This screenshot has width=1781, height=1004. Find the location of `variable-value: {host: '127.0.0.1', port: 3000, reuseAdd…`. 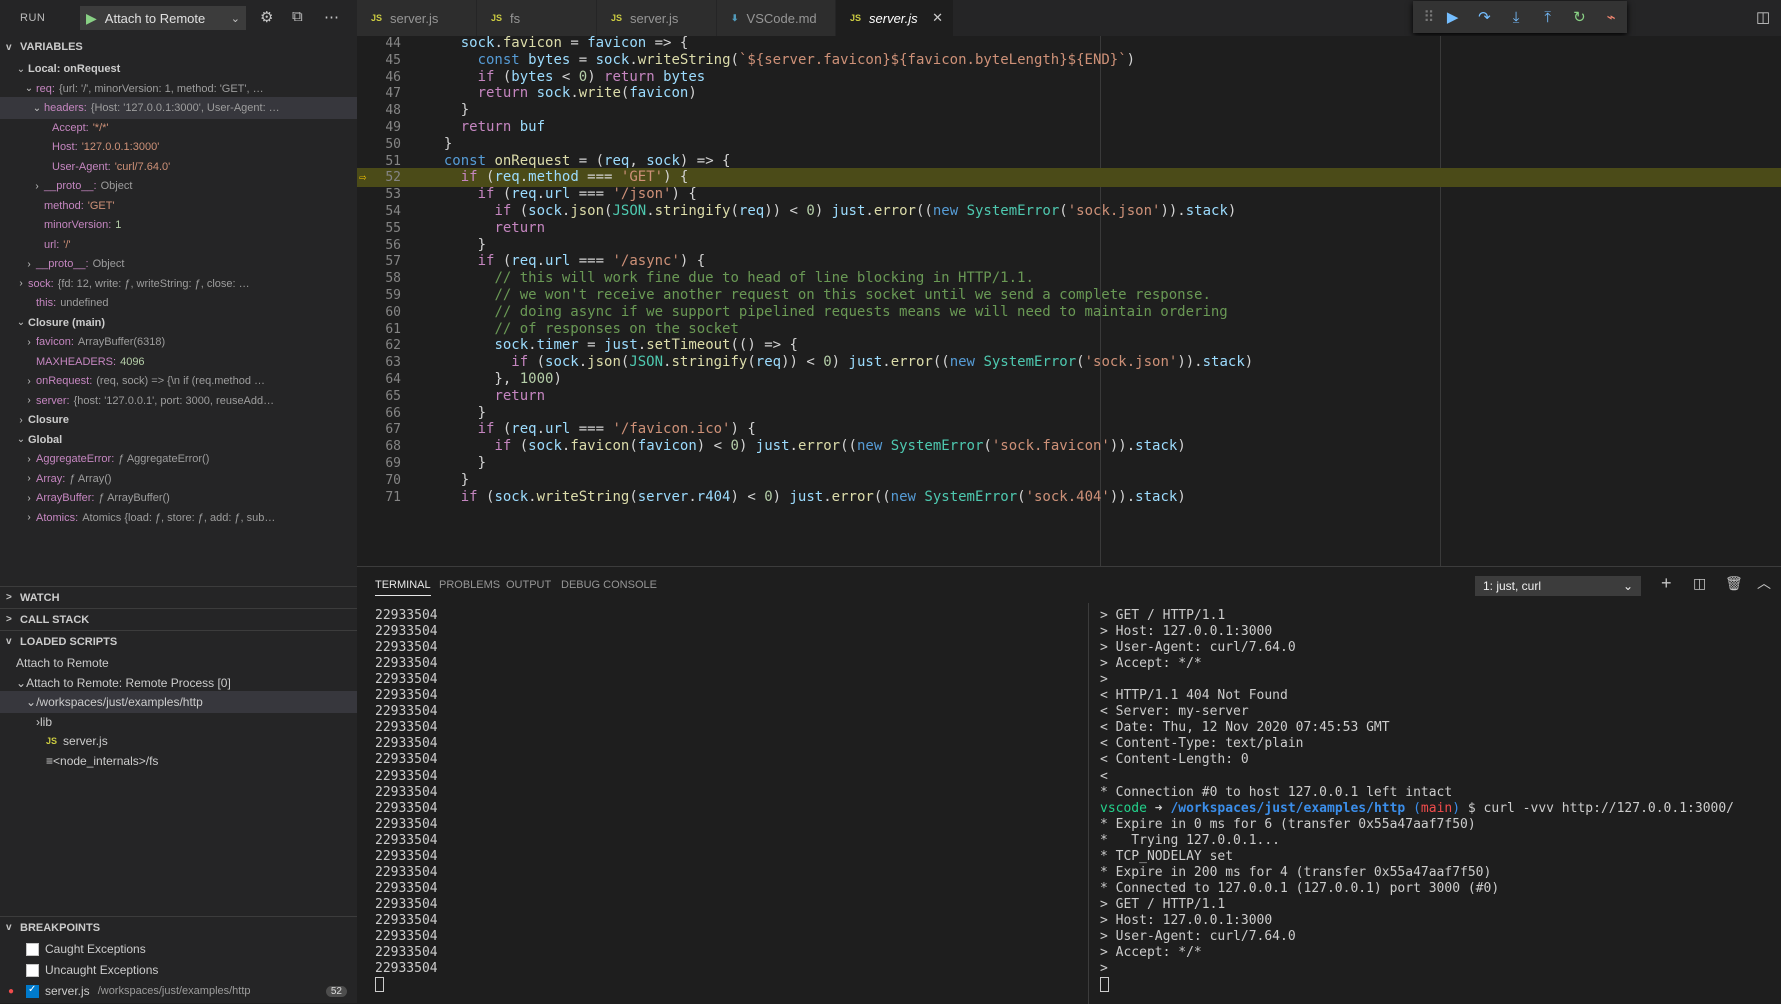

variable-value: {host: '127.0.0.1', port: 3000, reuseAdd… is located at coordinates (174, 400).